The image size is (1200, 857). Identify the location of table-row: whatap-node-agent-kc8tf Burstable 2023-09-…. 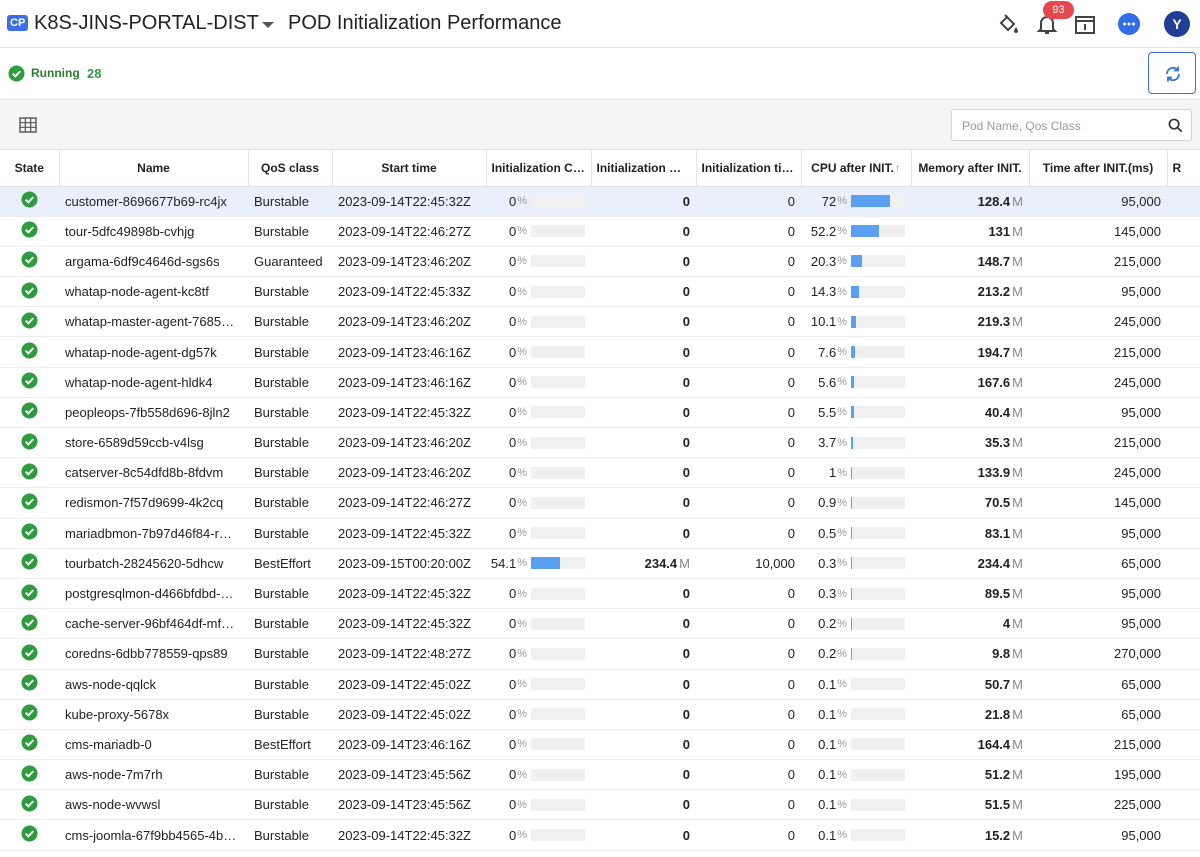
(600, 292).